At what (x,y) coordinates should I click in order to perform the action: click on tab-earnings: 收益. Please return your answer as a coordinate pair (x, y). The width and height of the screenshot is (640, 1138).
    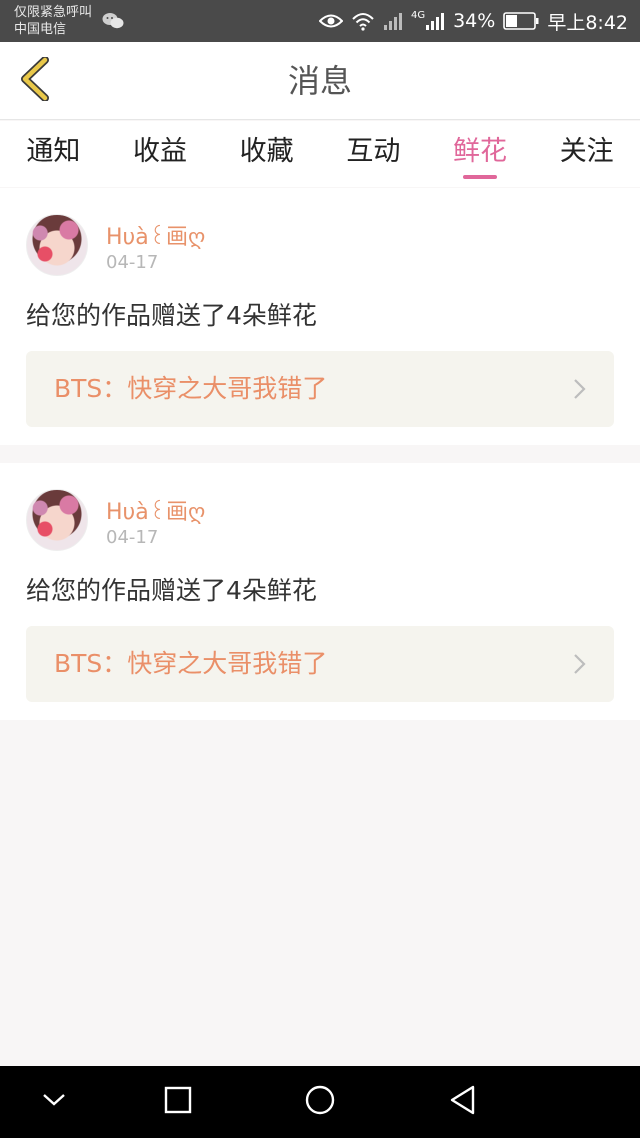
    Looking at the image, I should click on (160, 154).